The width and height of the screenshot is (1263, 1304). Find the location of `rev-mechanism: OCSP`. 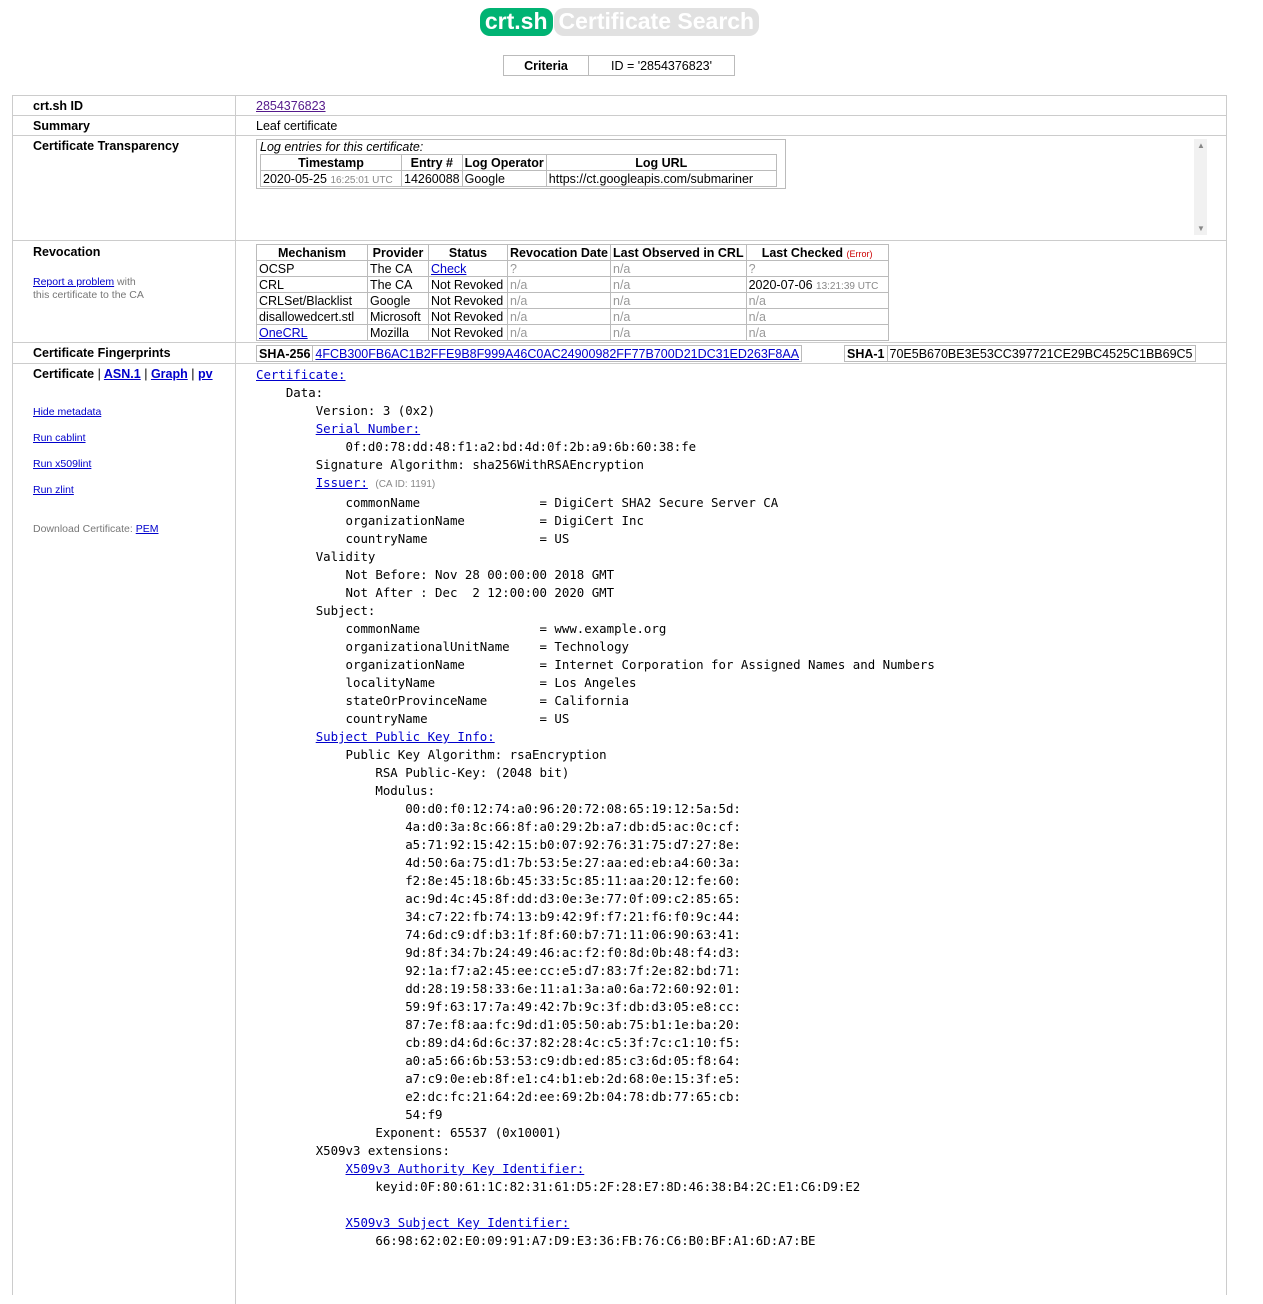

rev-mechanism: OCSP is located at coordinates (312, 268).